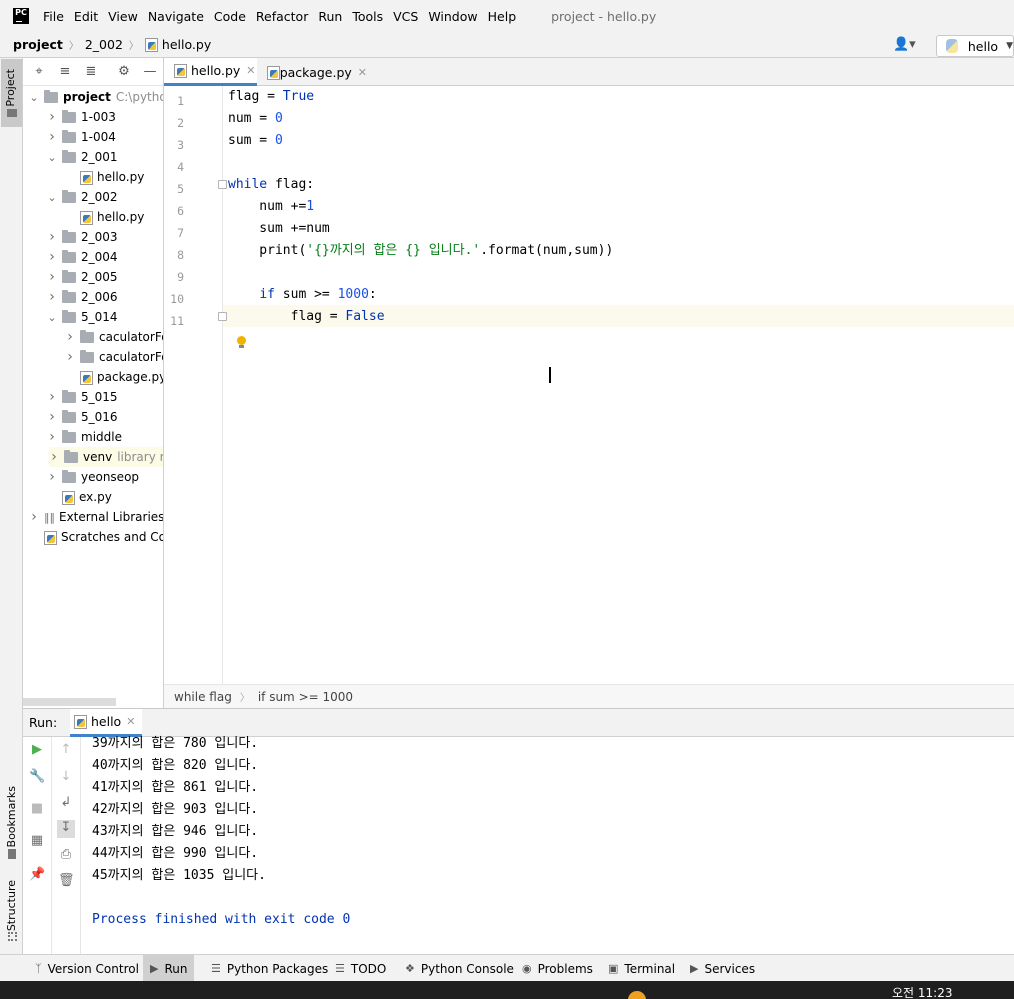 The width and height of the screenshot is (1014, 999). Describe the element at coordinates (96, 537) in the screenshot. I see `tree-item: Scratches and Cor` at that location.